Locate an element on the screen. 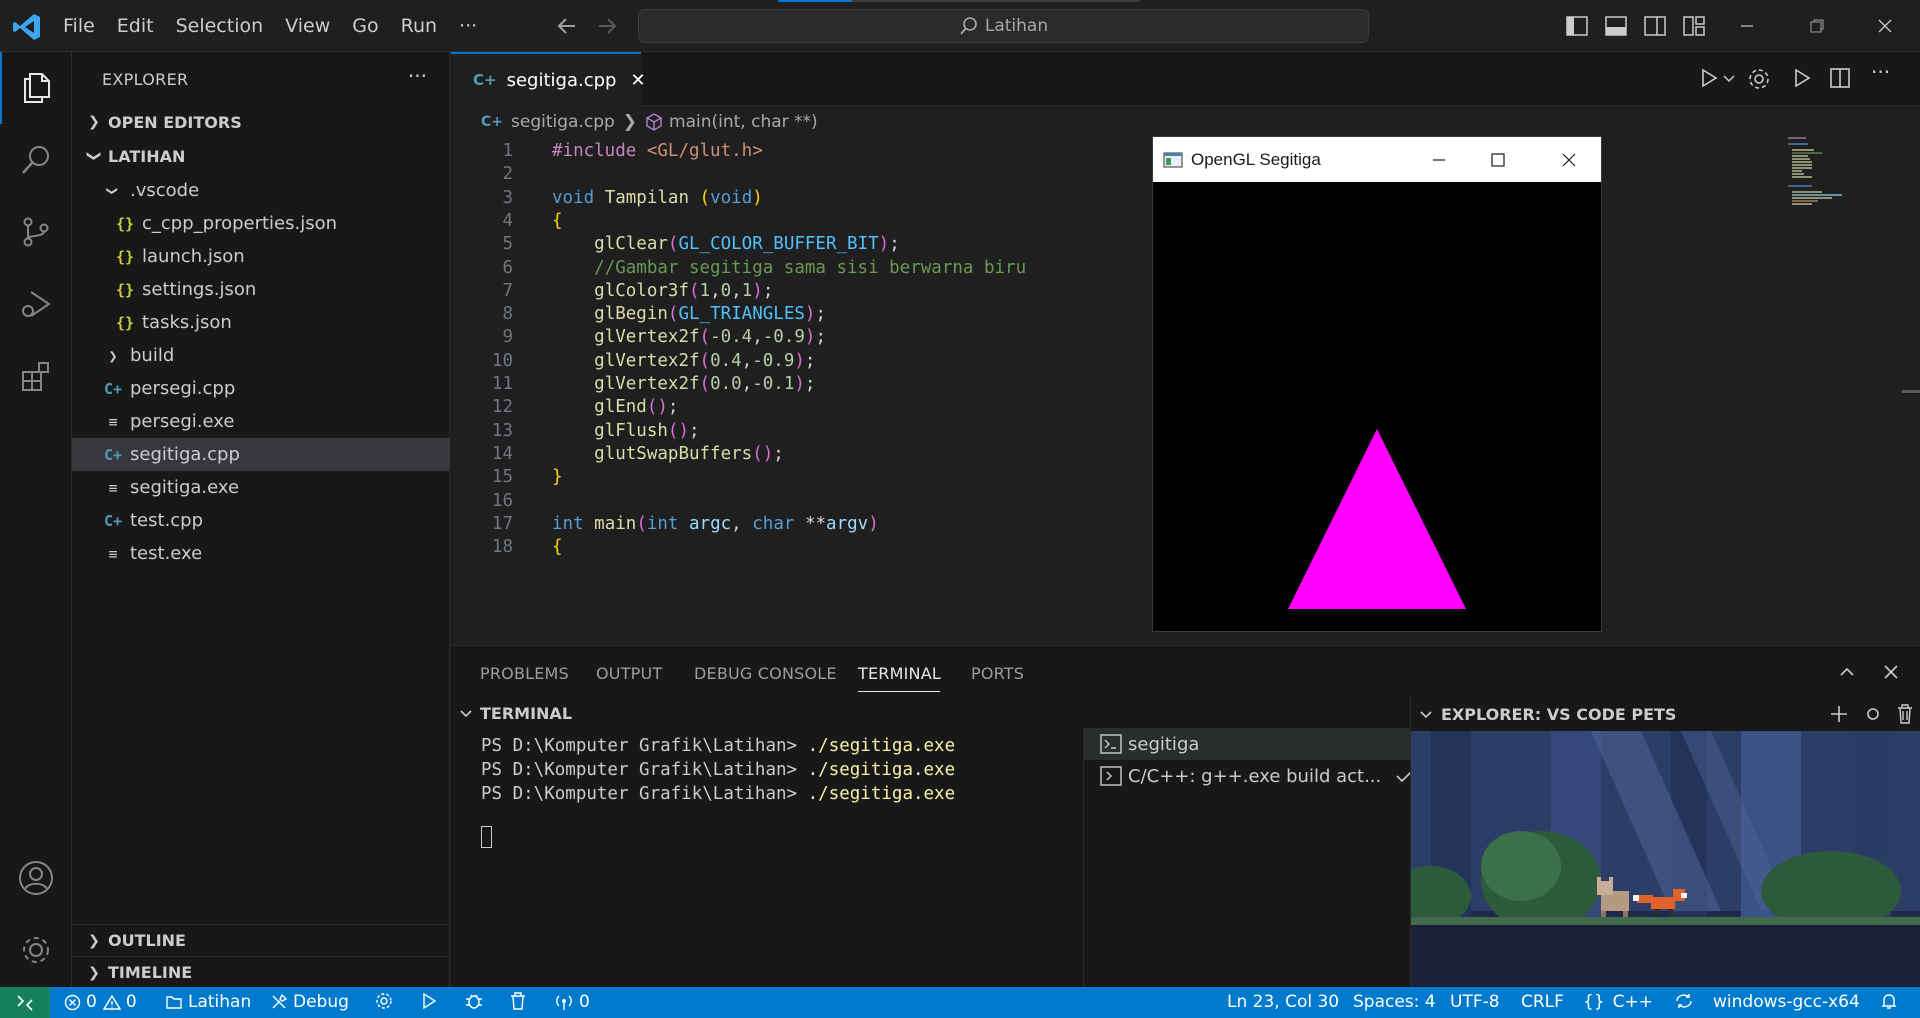  remote-indicator is located at coordinates (25, 1002).